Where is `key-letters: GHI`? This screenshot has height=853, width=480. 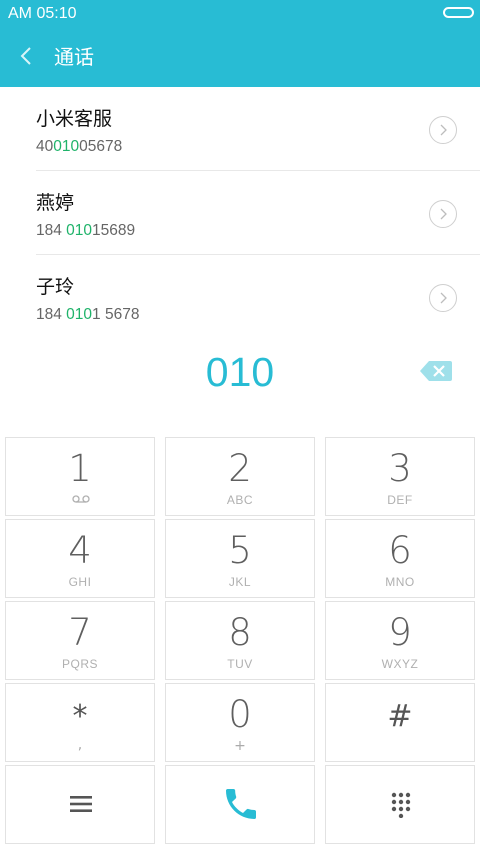
key-letters: GHI is located at coordinates (80, 582).